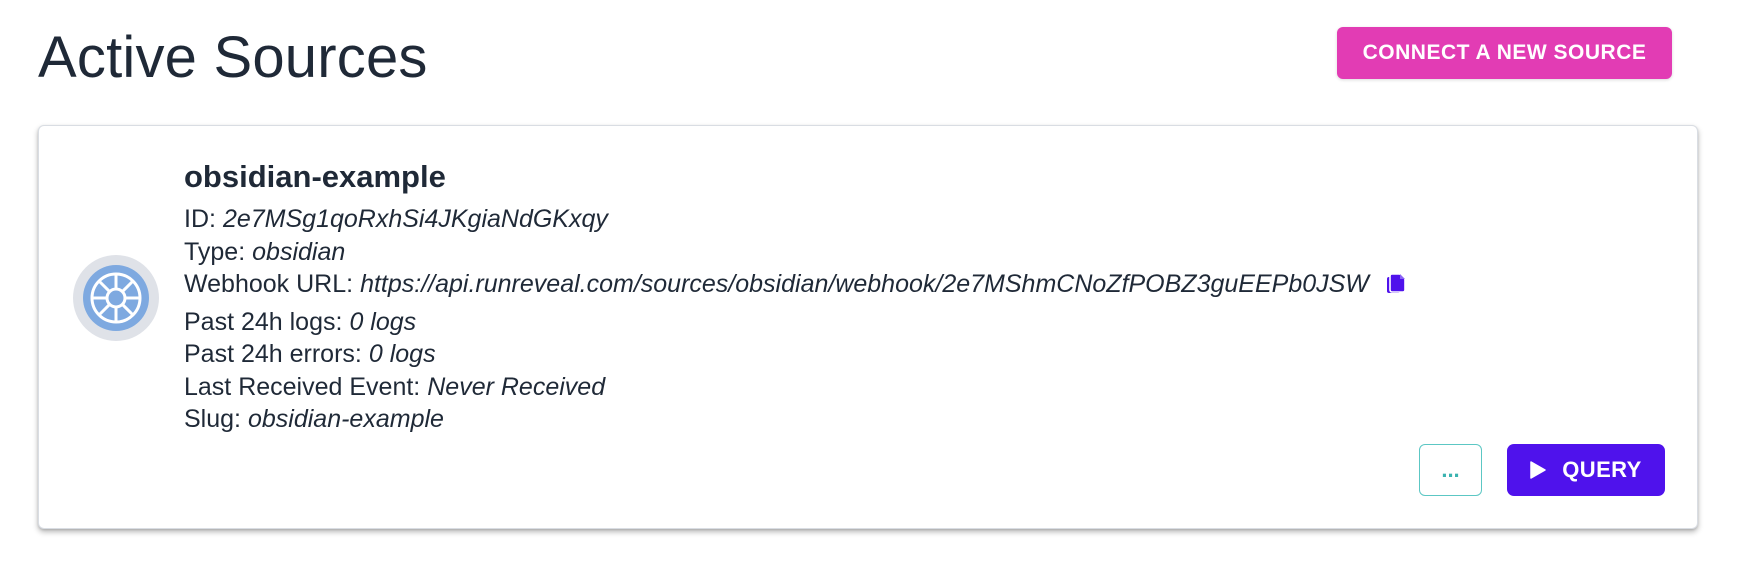 This screenshot has height=568, width=1740. What do you see at coordinates (315, 176) in the screenshot?
I see `source-name: obsidian-example` at bounding box center [315, 176].